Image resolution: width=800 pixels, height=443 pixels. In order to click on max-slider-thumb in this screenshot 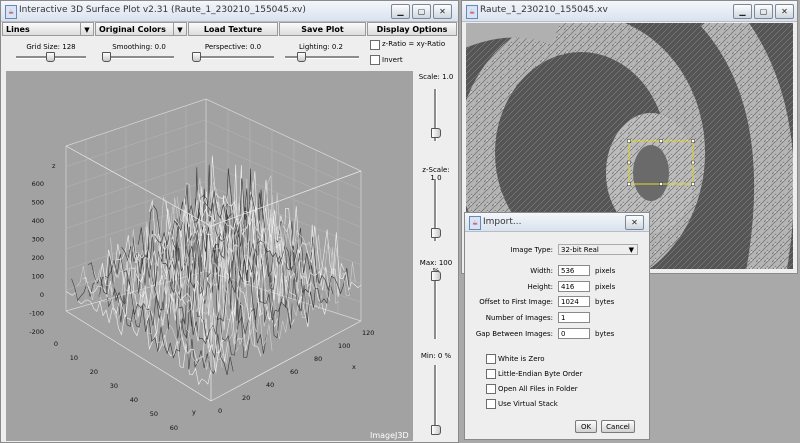, I will do `click(436, 276)`.